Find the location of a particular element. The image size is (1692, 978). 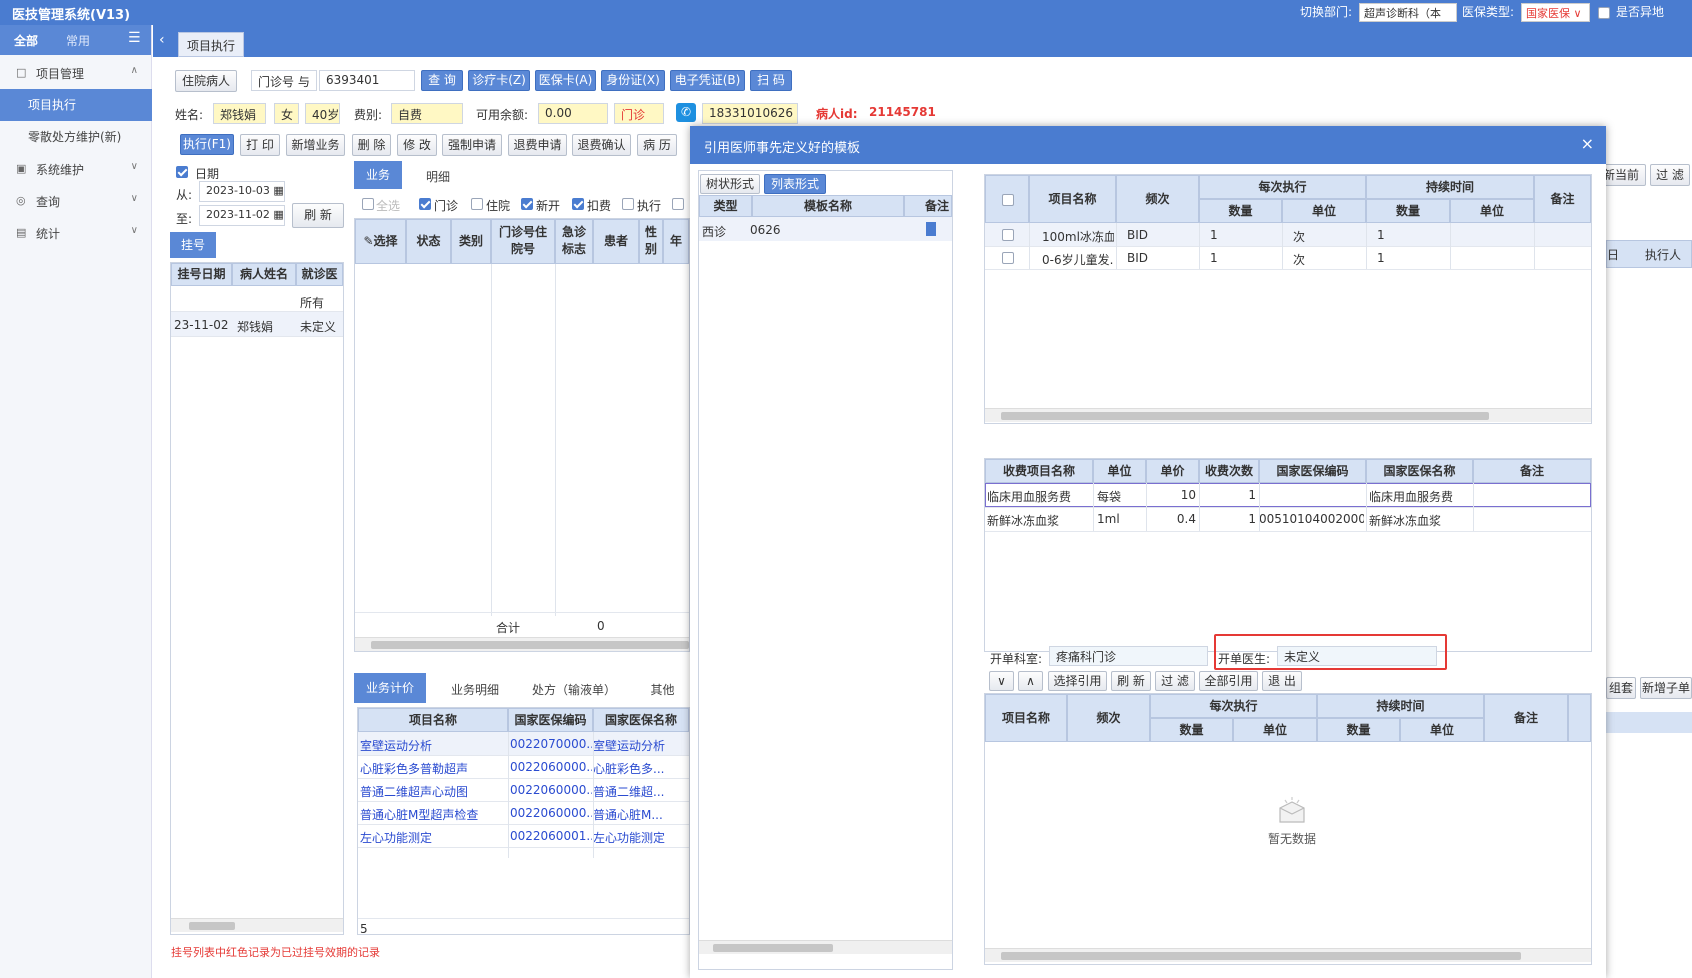

menu-icon: ☰ is located at coordinates (134, 38).